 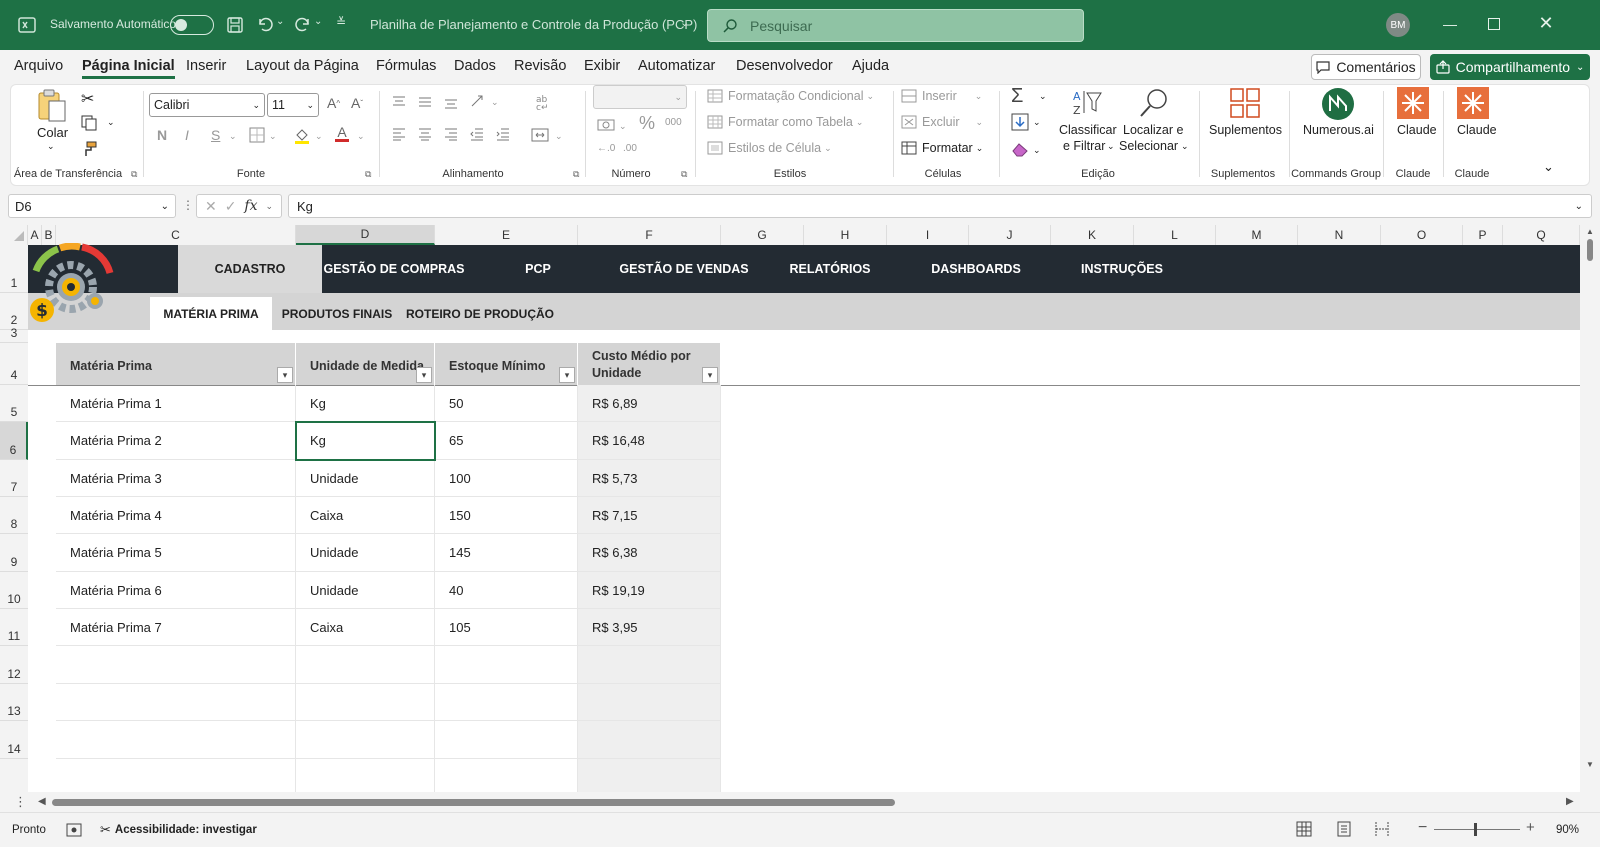 I want to click on font-color-icon: A, so click(x=342, y=133).